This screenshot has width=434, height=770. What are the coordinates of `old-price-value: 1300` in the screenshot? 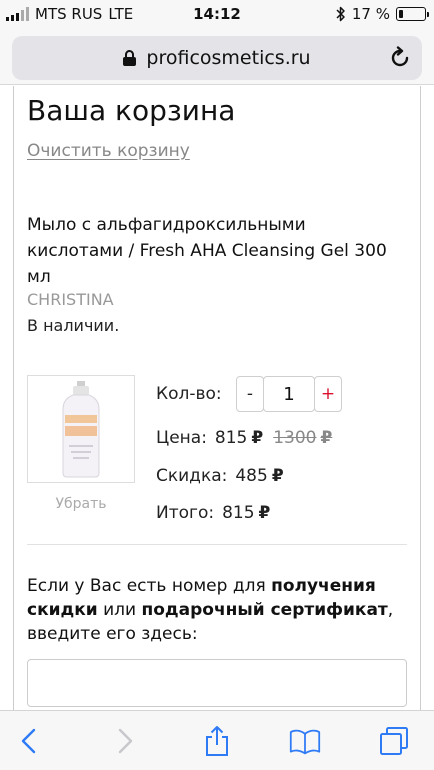 It's located at (295, 438).